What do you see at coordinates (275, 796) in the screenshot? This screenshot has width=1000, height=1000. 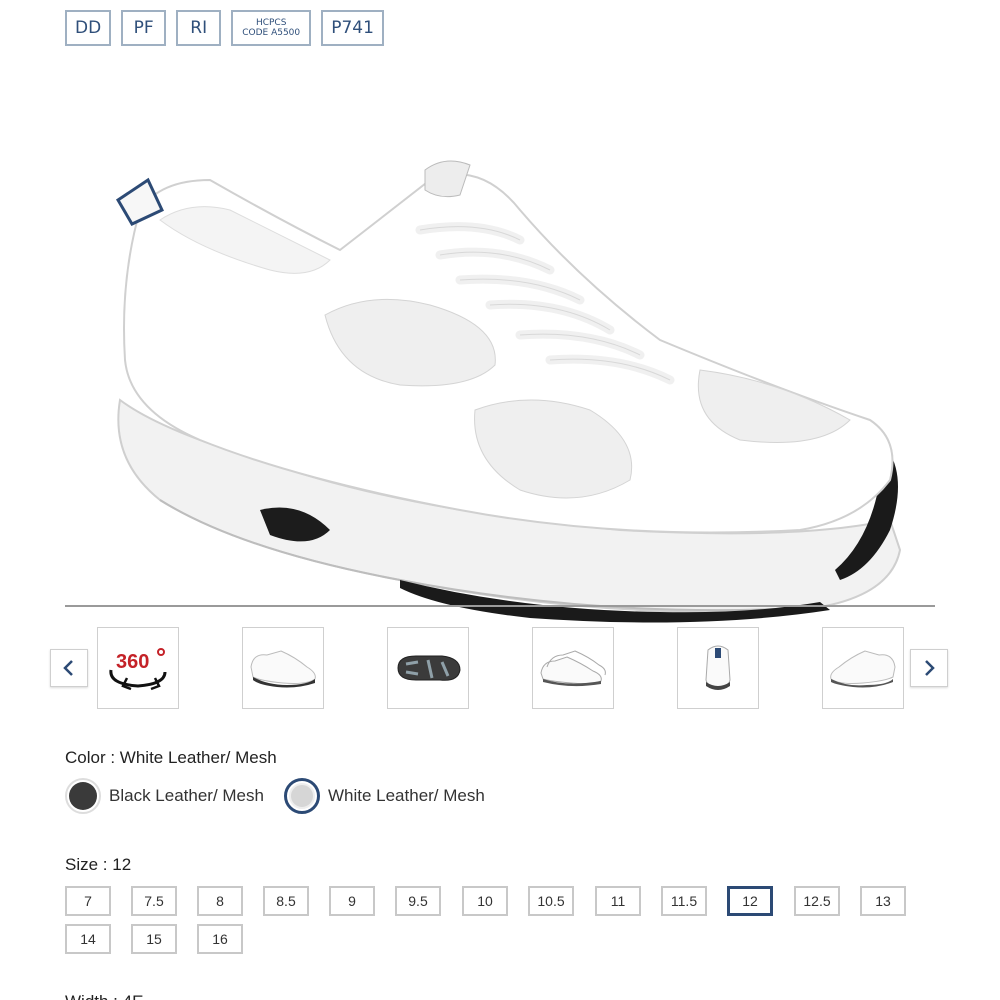 I see `color-options: Black Leather/ Mesh White Leather/ Mesh` at bounding box center [275, 796].